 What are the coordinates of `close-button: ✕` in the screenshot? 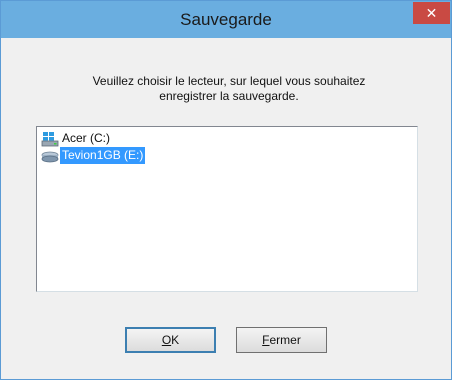 It's located at (431, 13).